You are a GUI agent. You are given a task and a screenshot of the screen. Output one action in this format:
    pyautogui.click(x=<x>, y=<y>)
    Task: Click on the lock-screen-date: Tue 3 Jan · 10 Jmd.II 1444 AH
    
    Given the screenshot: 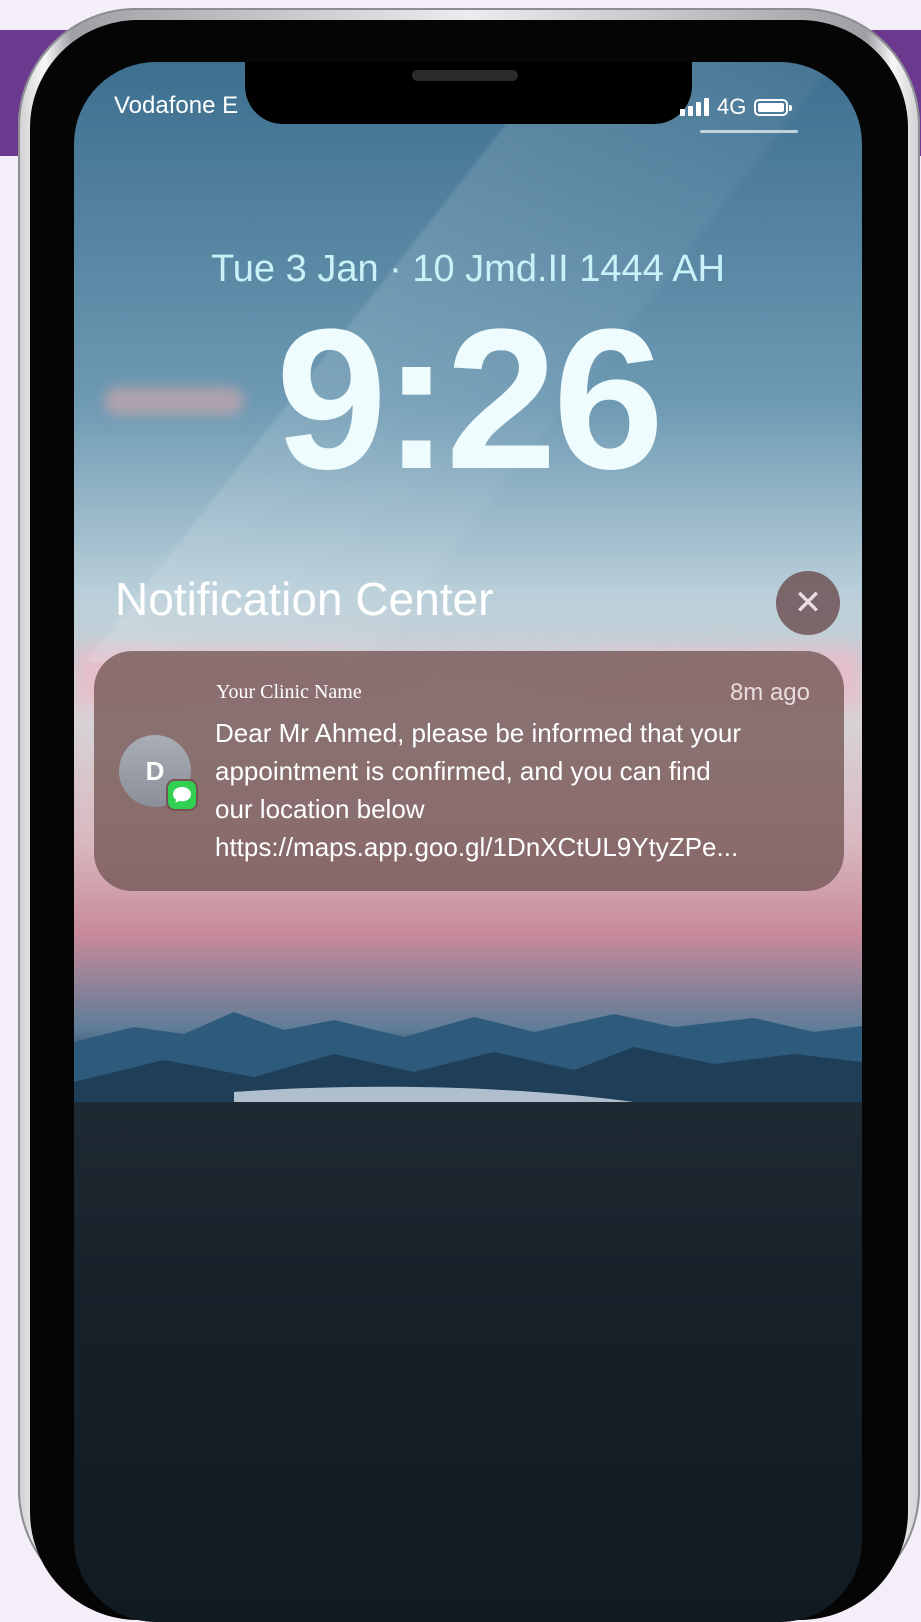 What is the action you would take?
    pyautogui.click(x=468, y=269)
    